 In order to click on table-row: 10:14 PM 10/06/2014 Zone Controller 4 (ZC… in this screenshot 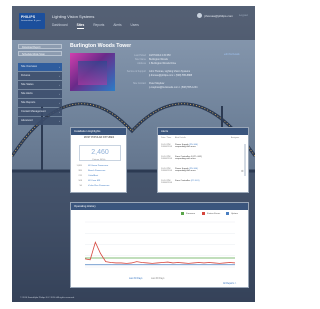, I will do `click(181, 158)`.